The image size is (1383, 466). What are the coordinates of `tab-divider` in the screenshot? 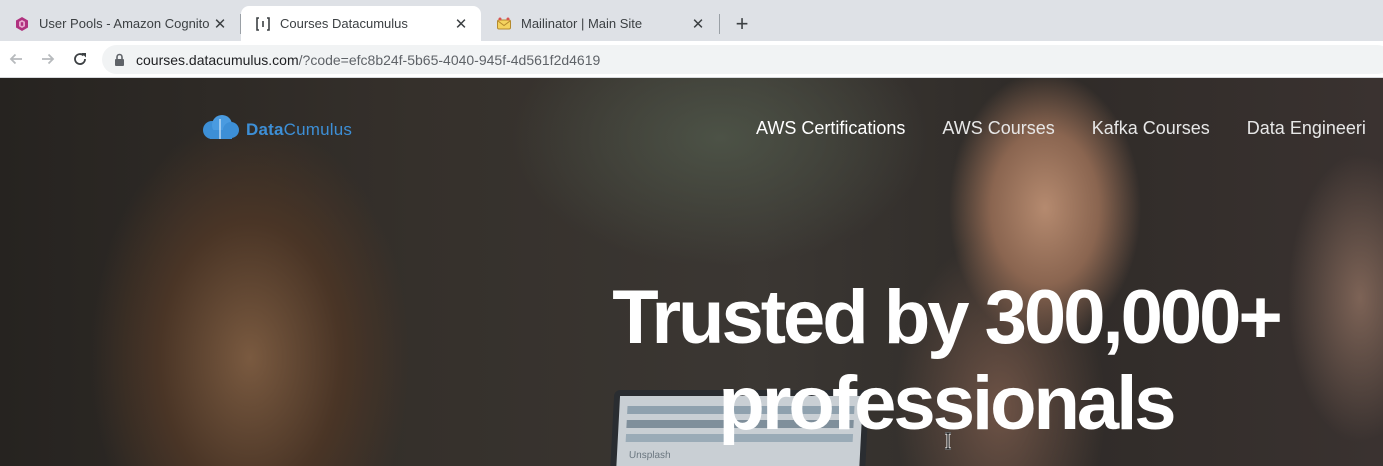 It's located at (719, 24).